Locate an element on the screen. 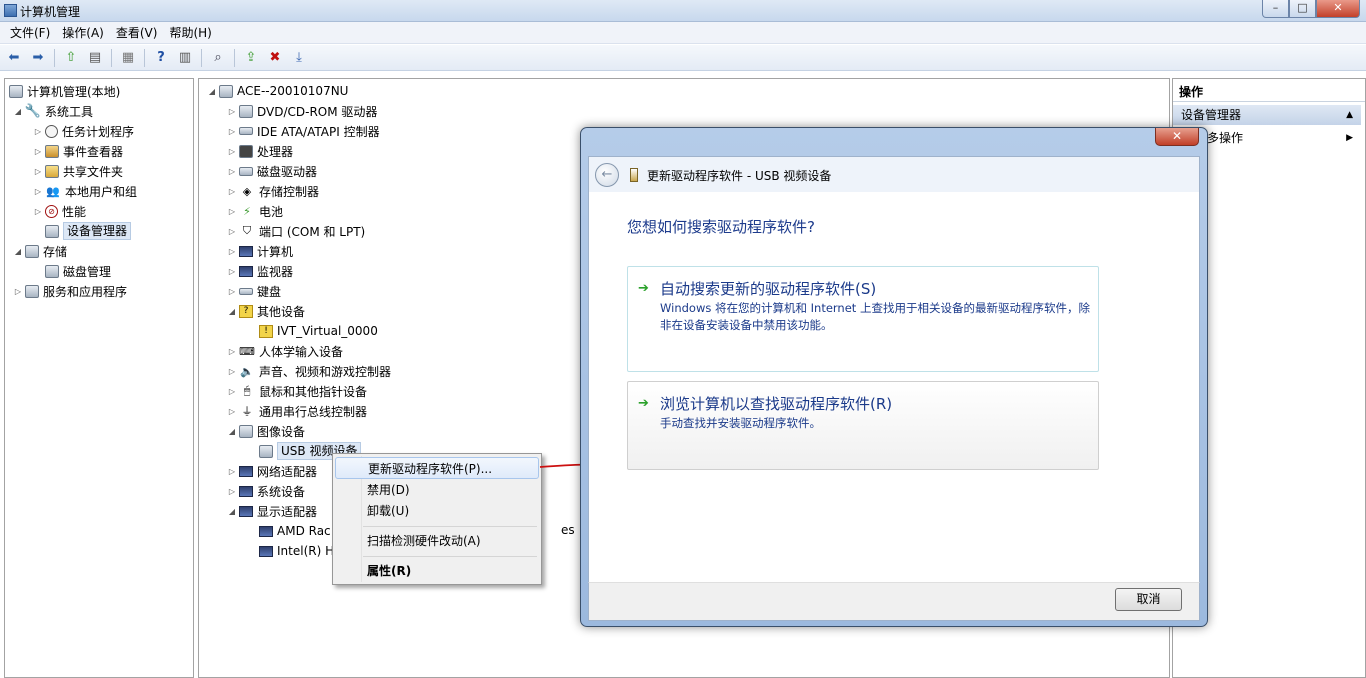  menu-disable: 禁用(D) is located at coordinates (437, 490).